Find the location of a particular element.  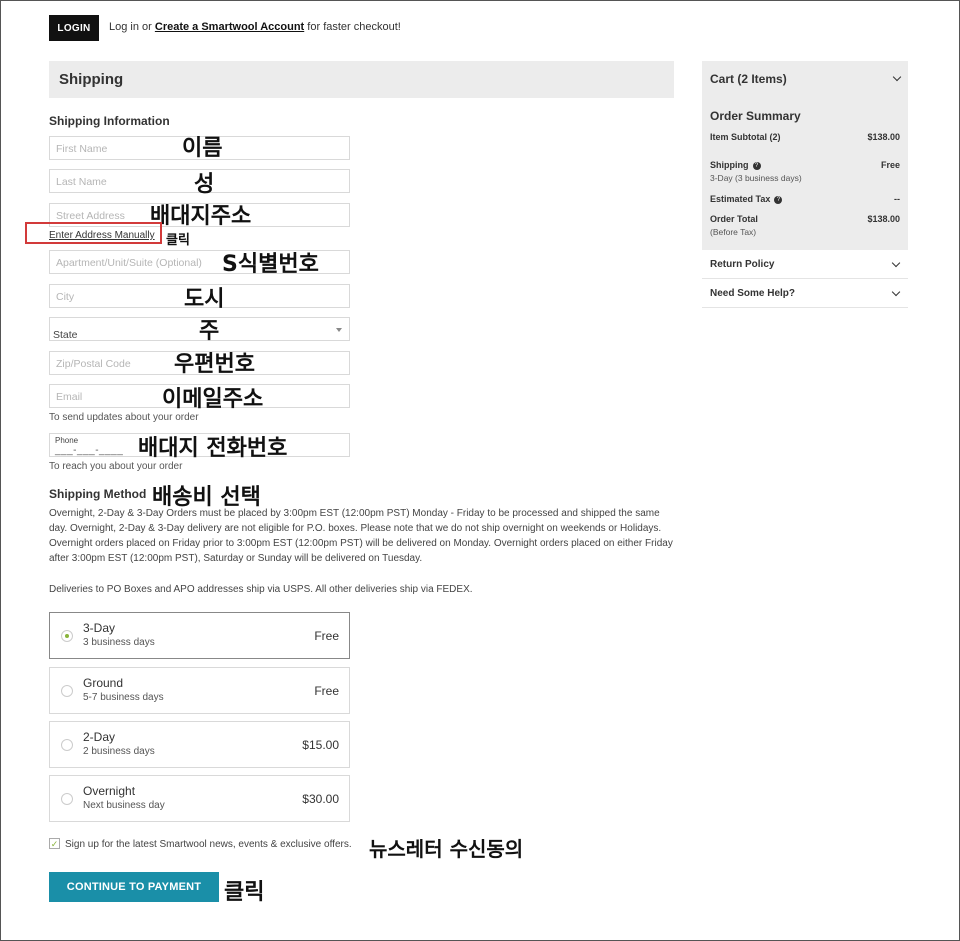

return-policy-accordion: Return Policy is located at coordinates (805, 264).